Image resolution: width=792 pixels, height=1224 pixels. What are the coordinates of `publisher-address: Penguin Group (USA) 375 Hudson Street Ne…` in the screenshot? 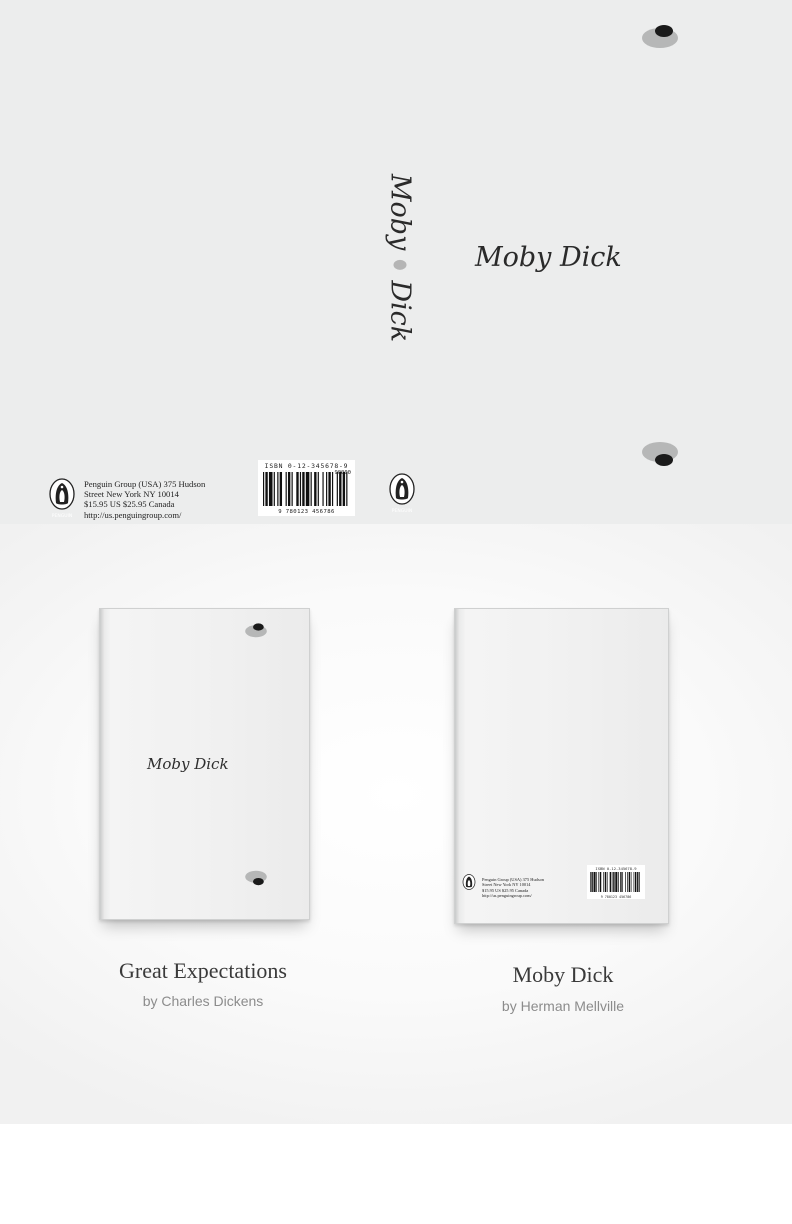 It's located at (144, 499).